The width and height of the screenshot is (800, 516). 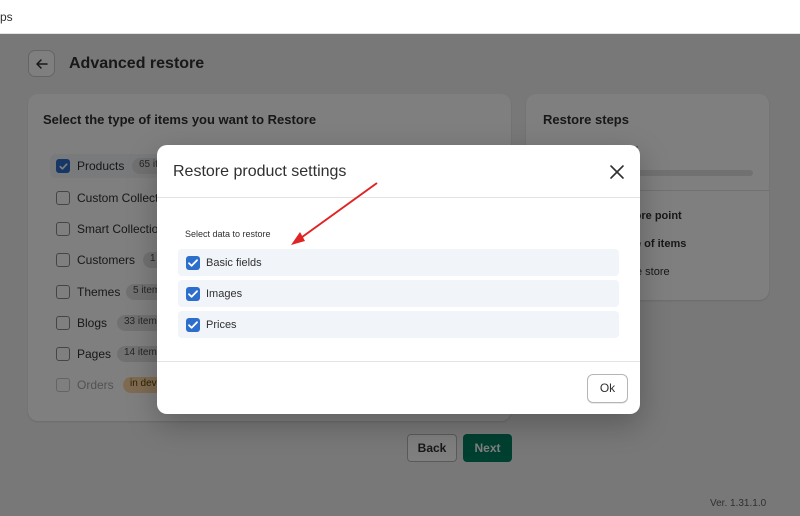 I want to click on modal-header: Restore product settings, so click(x=398, y=171).